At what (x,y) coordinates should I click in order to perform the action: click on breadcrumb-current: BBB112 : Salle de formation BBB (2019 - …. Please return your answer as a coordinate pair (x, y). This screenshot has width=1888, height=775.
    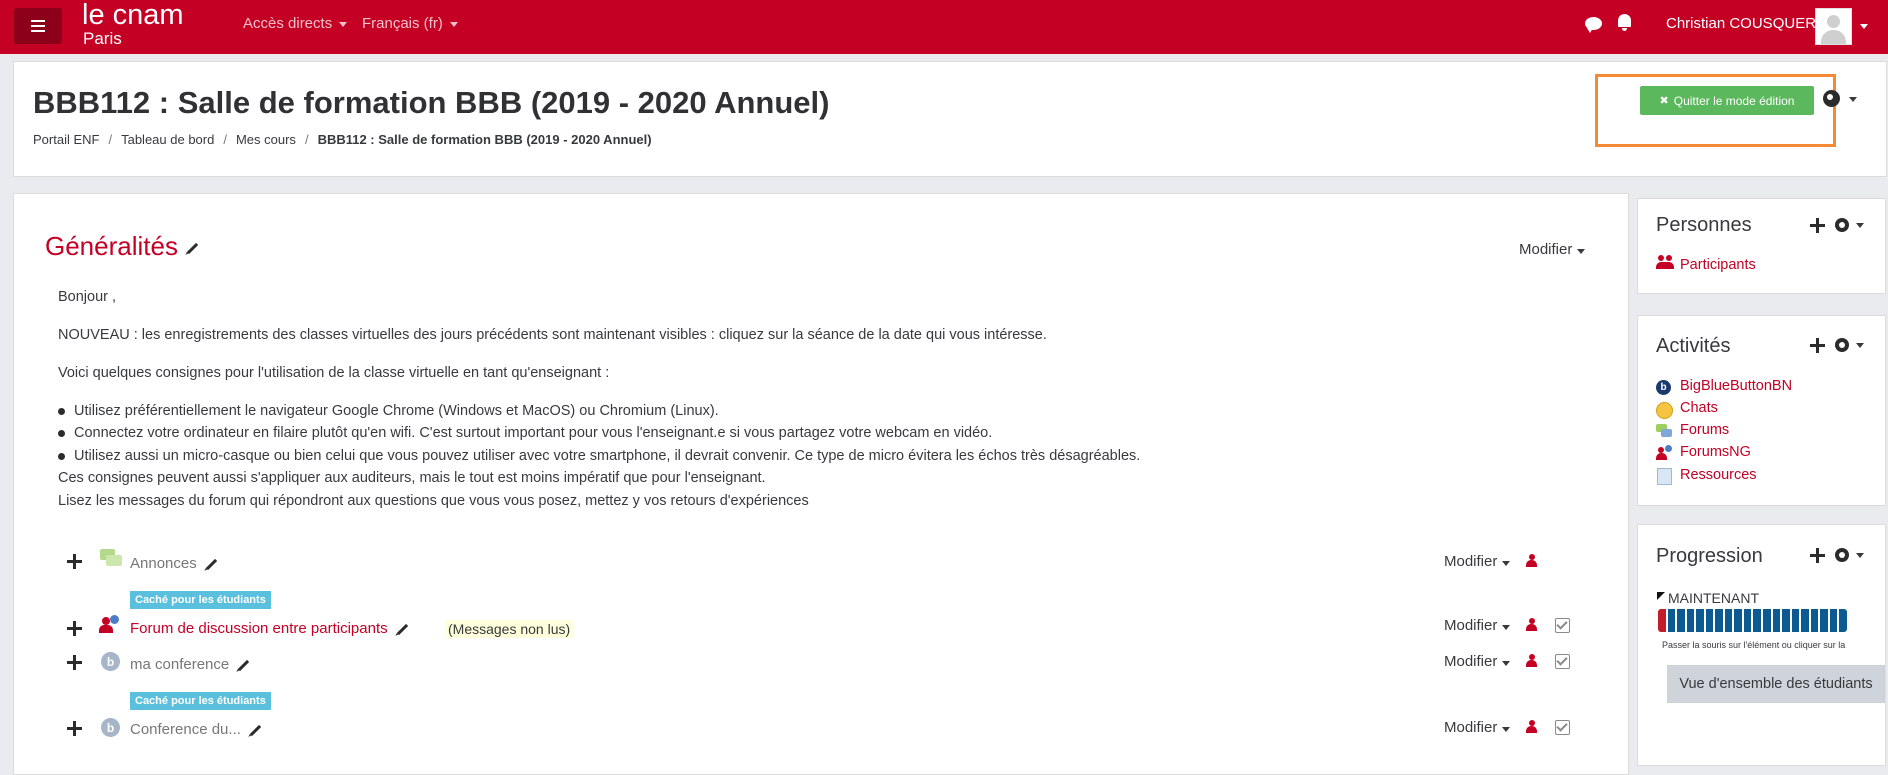
    Looking at the image, I should click on (485, 139).